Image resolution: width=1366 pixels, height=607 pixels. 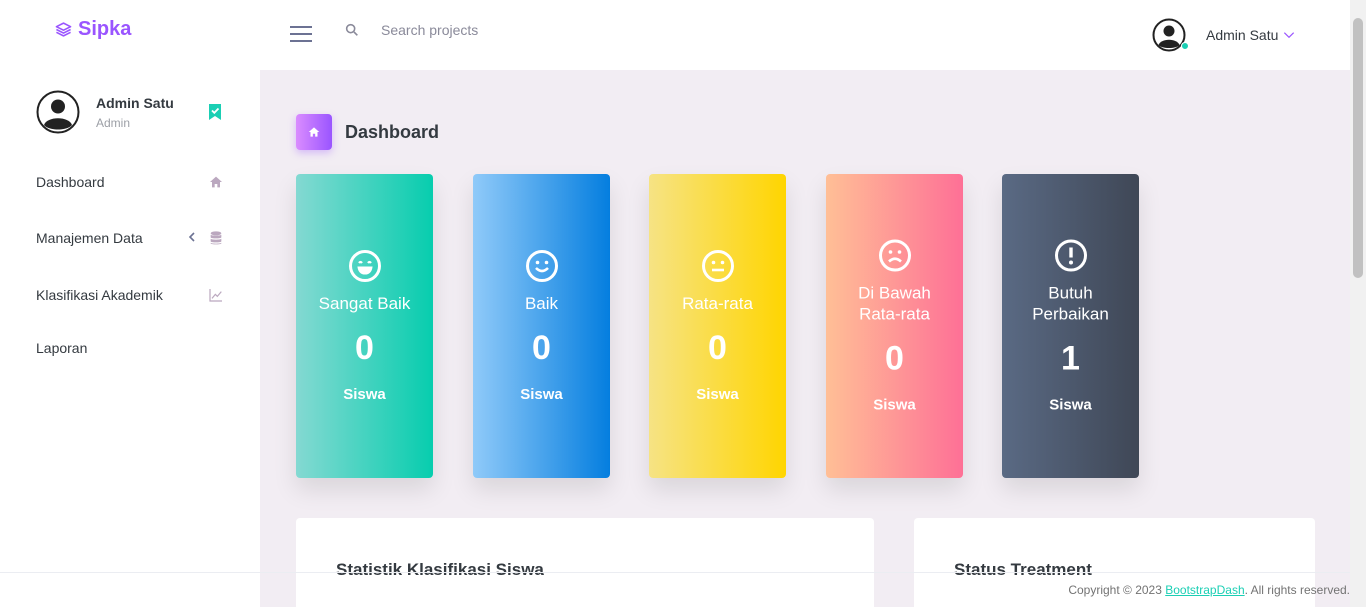 What do you see at coordinates (1204, 590) in the screenshot?
I see `footer-link: BootstrapDash` at bounding box center [1204, 590].